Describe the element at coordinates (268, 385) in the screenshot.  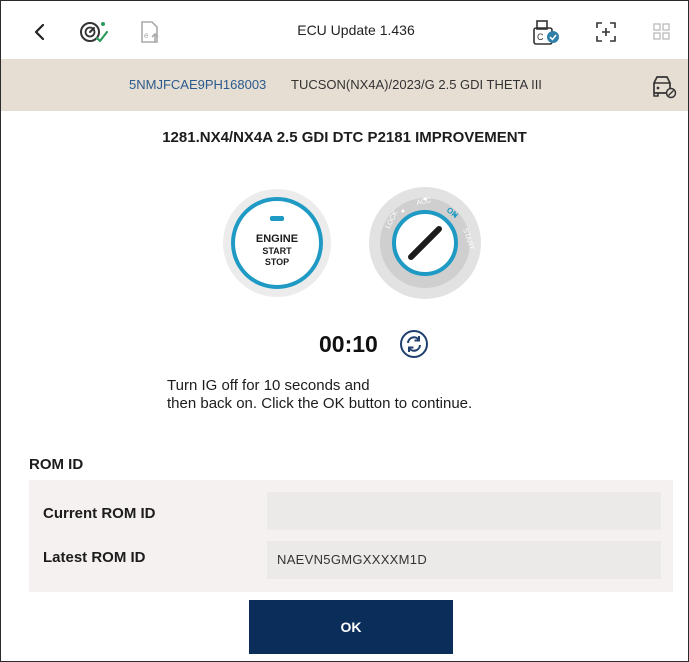
I see `instruction-line-1: Turn IG off for 10 seconds and` at that location.